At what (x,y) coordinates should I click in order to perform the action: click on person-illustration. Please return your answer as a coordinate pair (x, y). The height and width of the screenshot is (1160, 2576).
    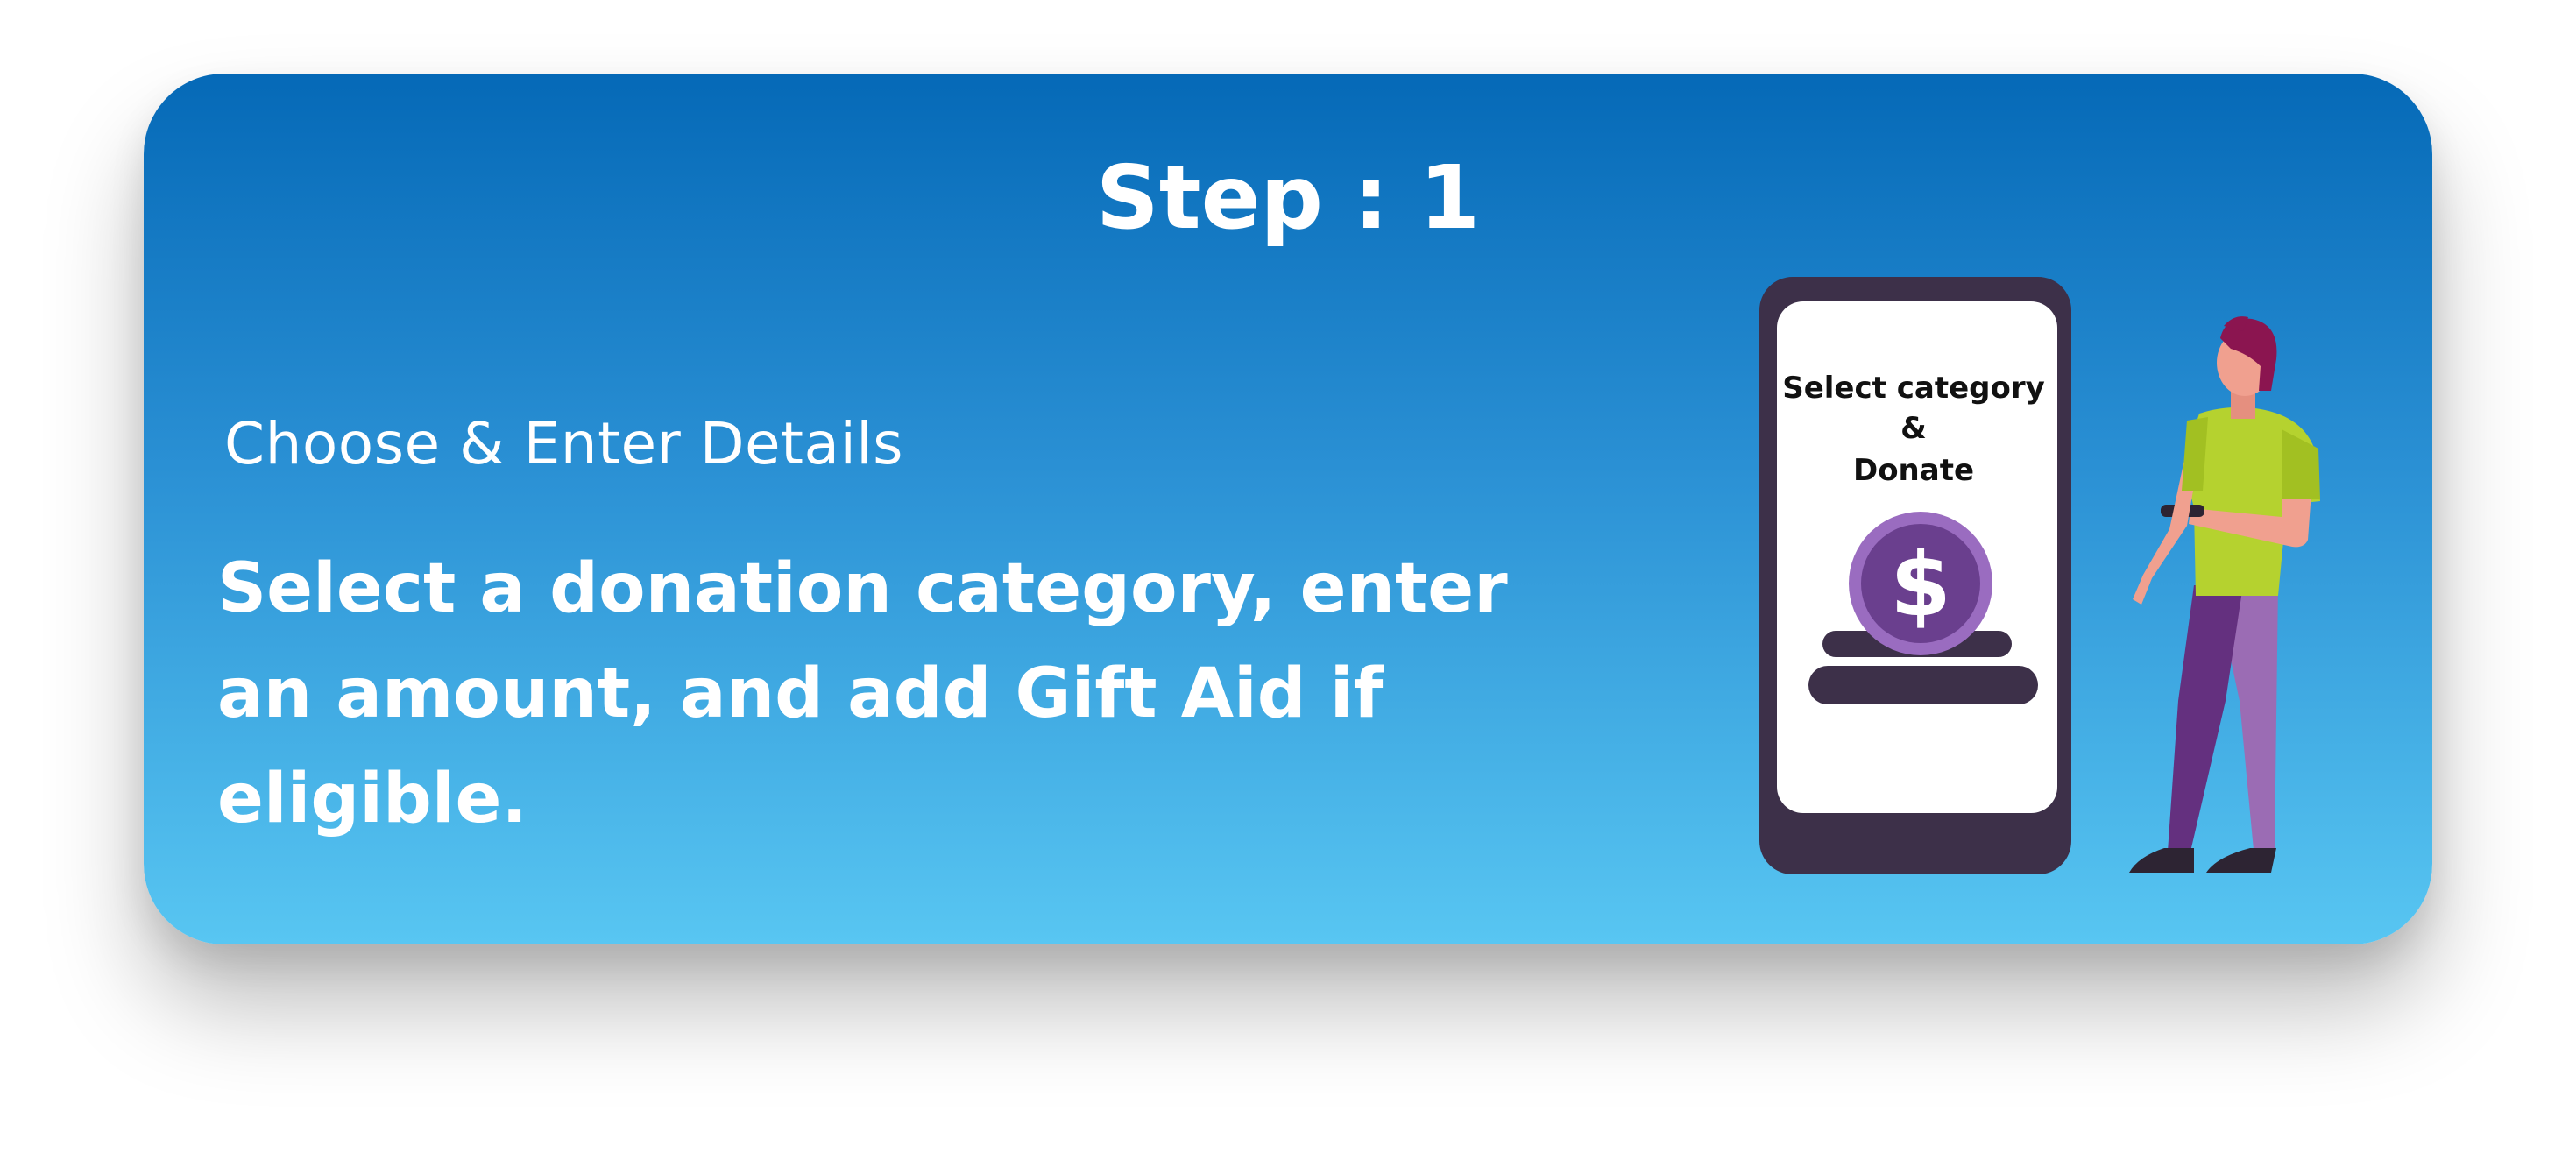
    Looking at the image, I should click on (2224, 594).